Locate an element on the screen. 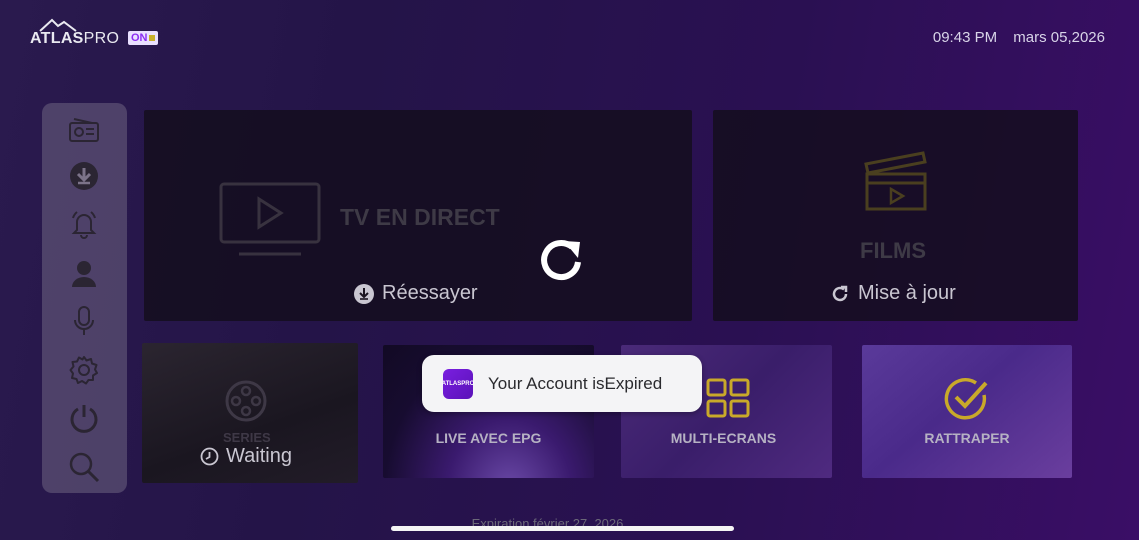  clapperboard-icon is located at coordinates (895, 181).